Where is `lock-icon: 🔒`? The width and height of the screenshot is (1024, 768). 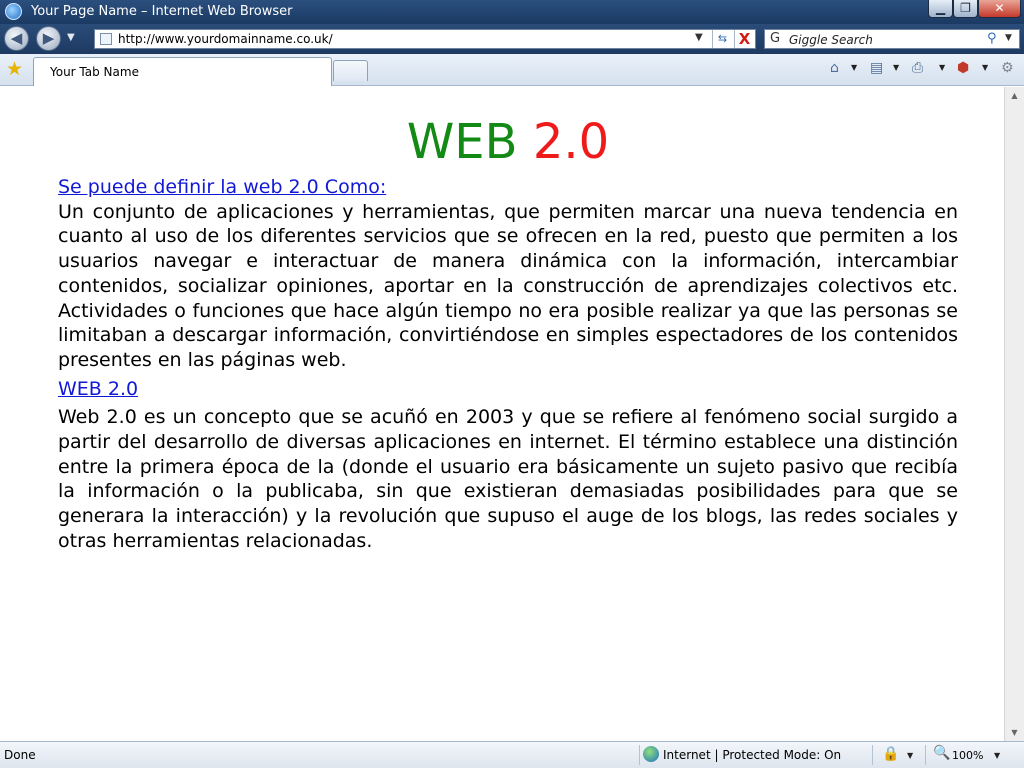
lock-icon: 🔒 is located at coordinates (890, 754).